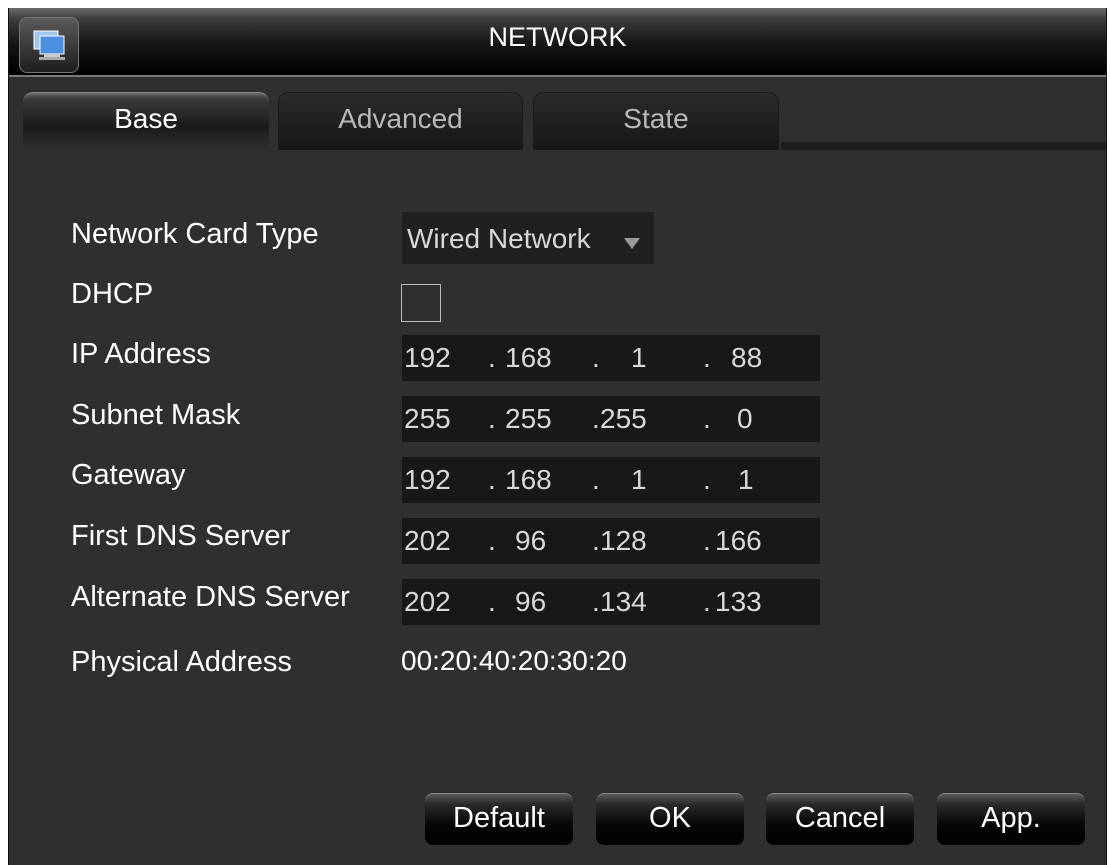  Describe the element at coordinates (528, 358) in the screenshot. I see `ip-address-octet-2: 168` at that location.